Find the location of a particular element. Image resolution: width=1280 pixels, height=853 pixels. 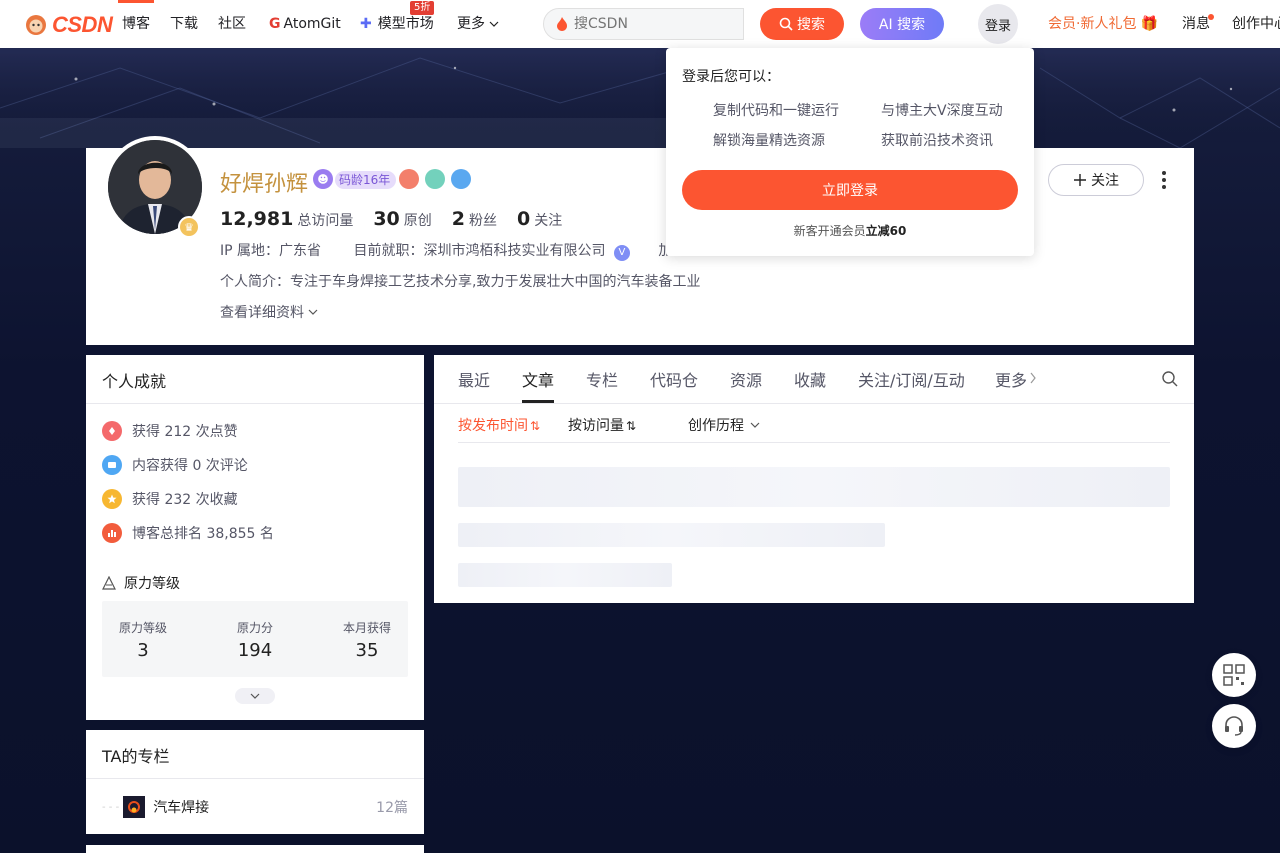

medal-red-icon is located at coordinates (409, 179).